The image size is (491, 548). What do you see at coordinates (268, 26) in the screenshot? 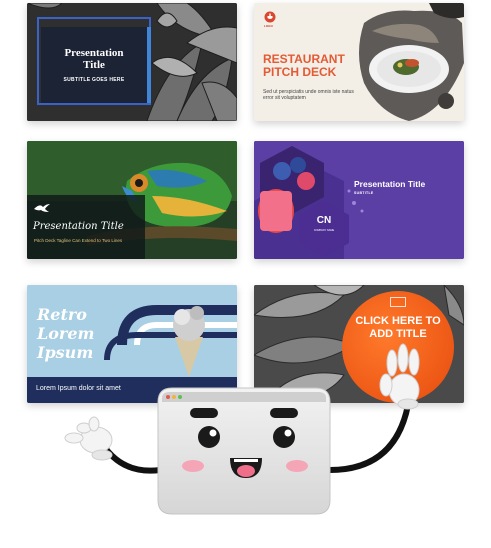
I see `logo-label: LOGO` at bounding box center [268, 26].